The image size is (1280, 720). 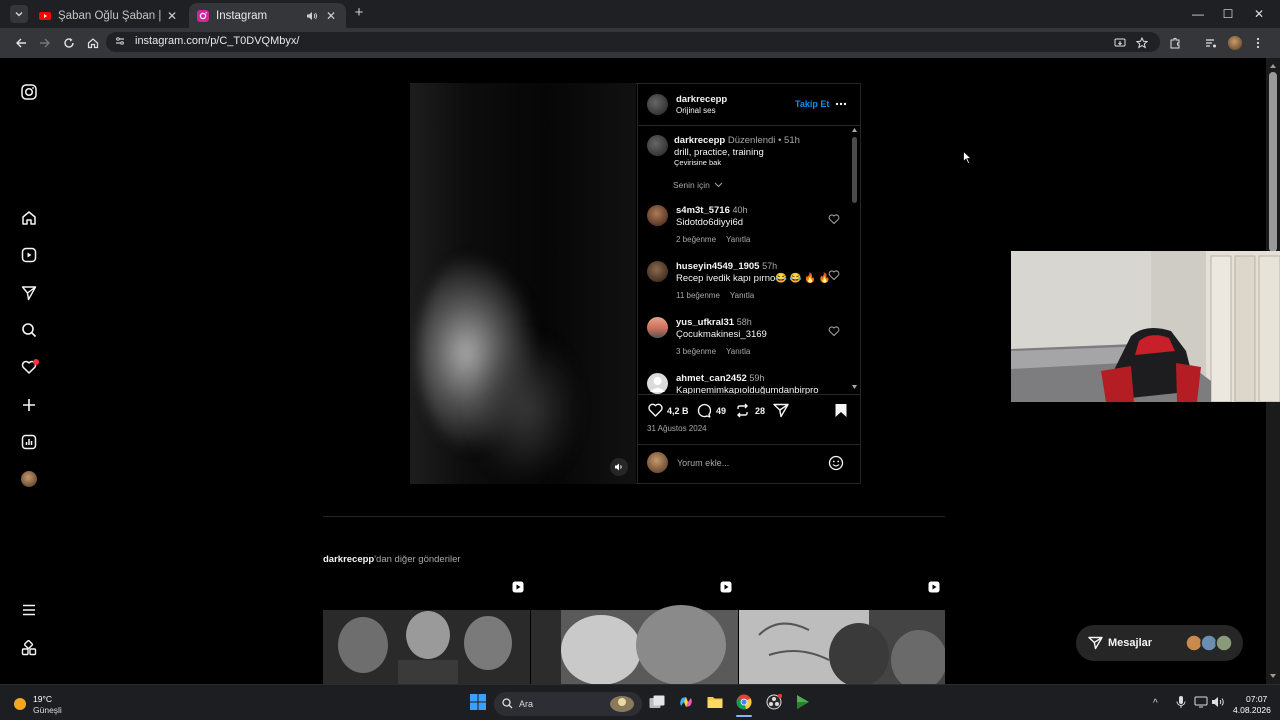 What do you see at coordinates (697, 162) in the screenshot?
I see `translate-link: Çevirisine bak` at bounding box center [697, 162].